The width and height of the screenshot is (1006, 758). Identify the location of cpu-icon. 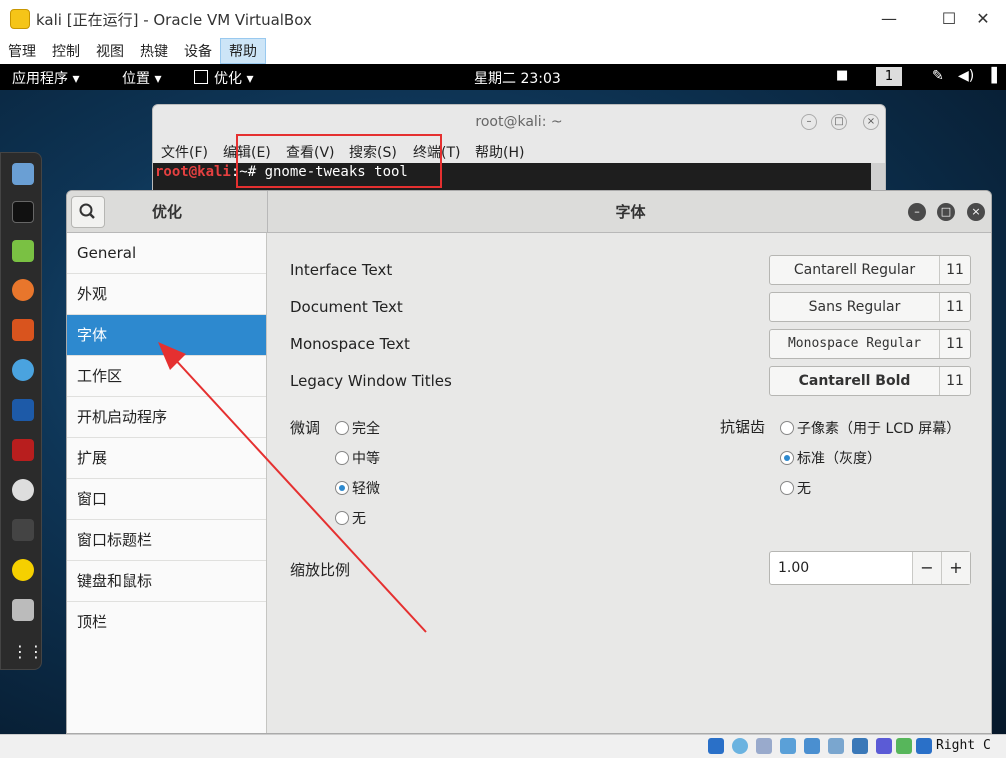
(904, 746).